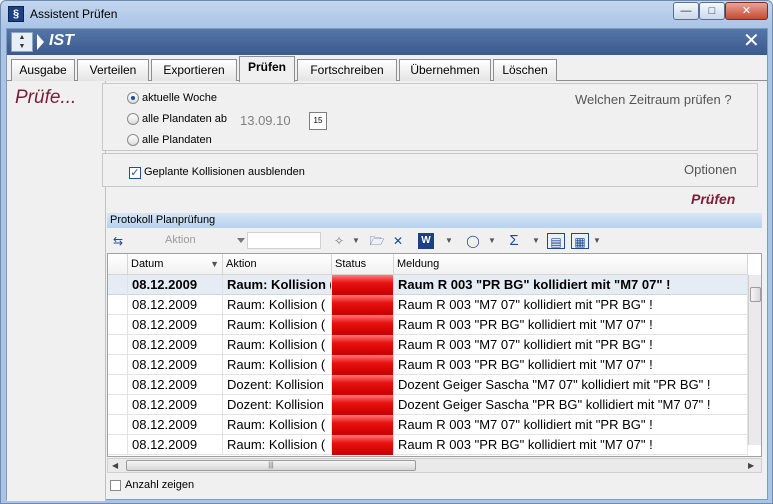 Image resolution: width=773 pixels, height=504 pixels. I want to click on scroll-thumb, so click(755, 294).